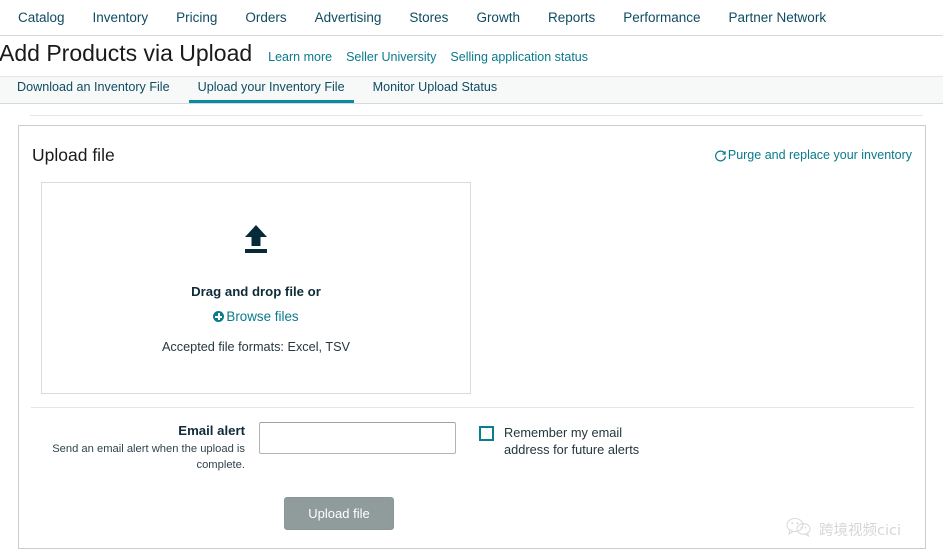 The image size is (943, 555). What do you see at coordinates (391, 57) in the screenshot?
I see `link-seller-university: Seller University` at bounding box center [391, 57].